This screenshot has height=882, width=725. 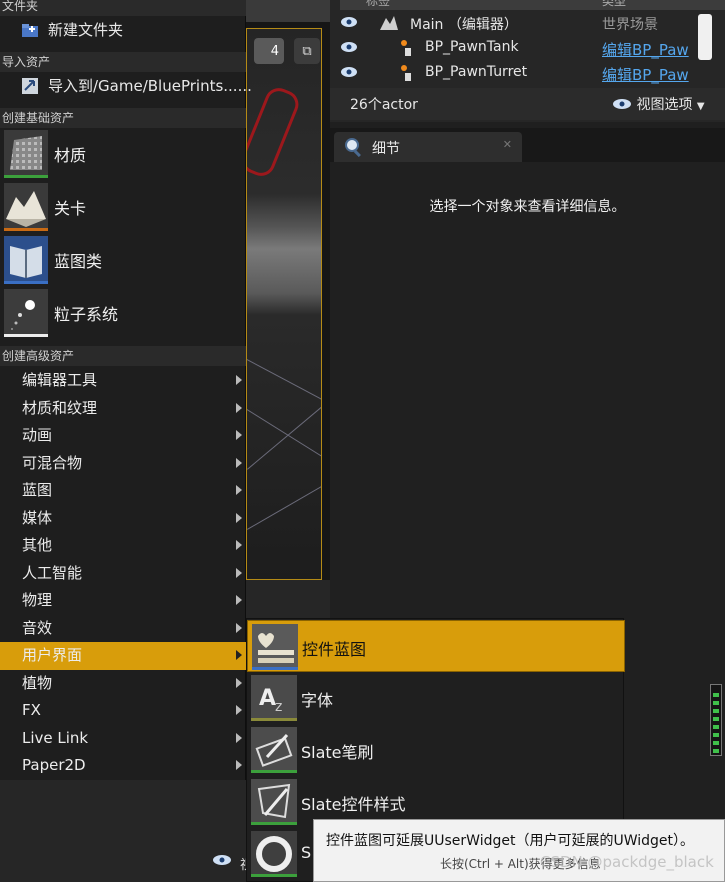 I want to click on menu-physics: 物理, so click(x=123, y=601).